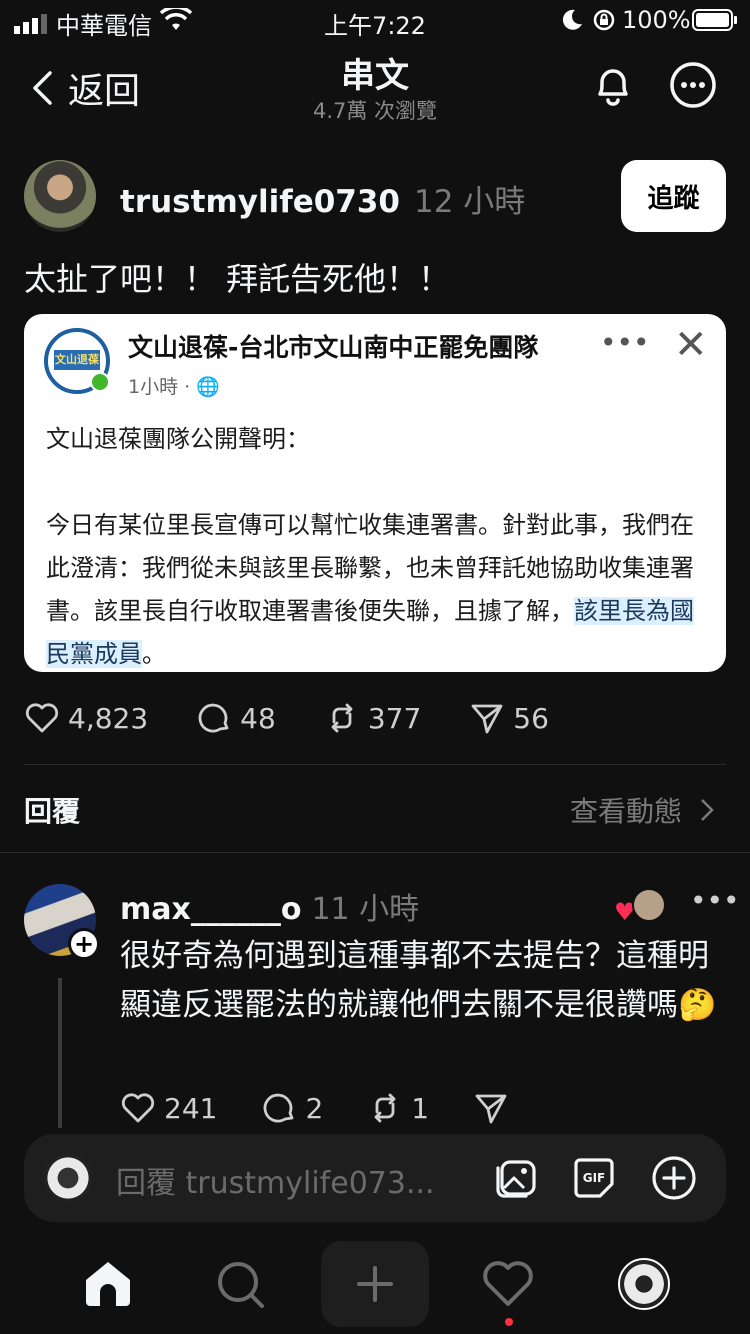 This screenshot has height=1334, width=750. What do you see at coordinates (375, 20) in the screenshot?
I see `status-bar: 中華電信 上午7:22 100%` at bounding box center [375, 20].